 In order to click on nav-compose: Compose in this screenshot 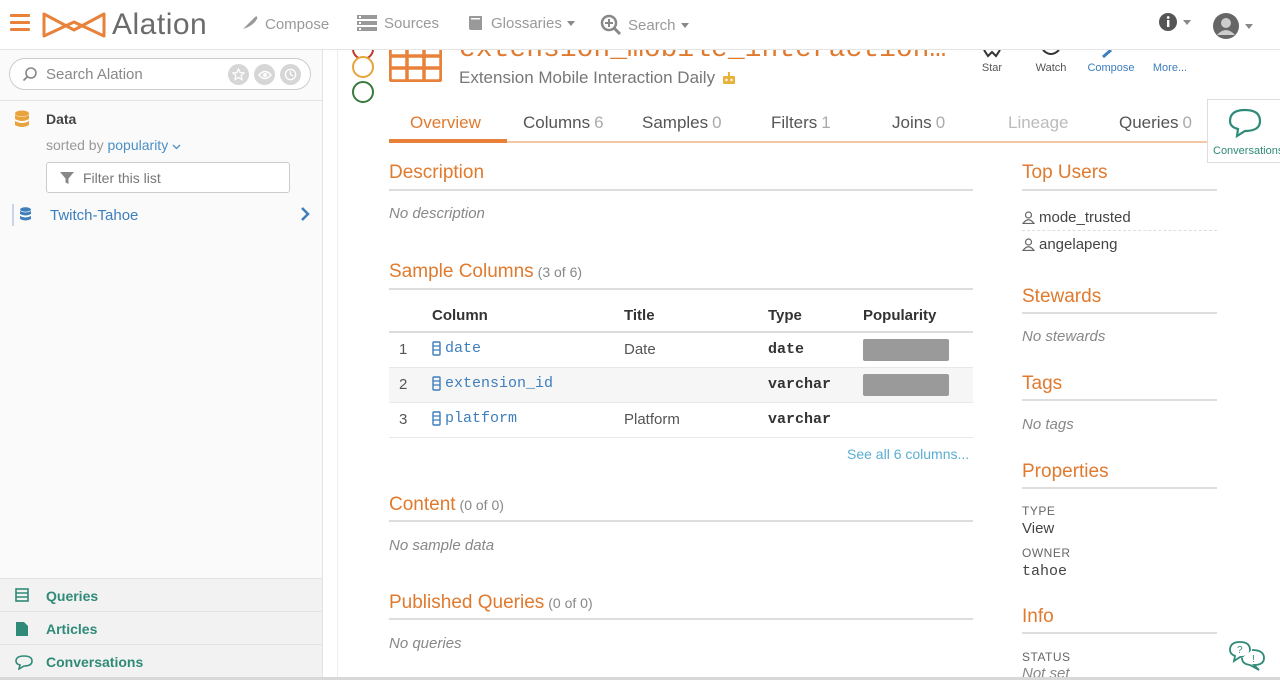, I will do `click(283, 24)`.